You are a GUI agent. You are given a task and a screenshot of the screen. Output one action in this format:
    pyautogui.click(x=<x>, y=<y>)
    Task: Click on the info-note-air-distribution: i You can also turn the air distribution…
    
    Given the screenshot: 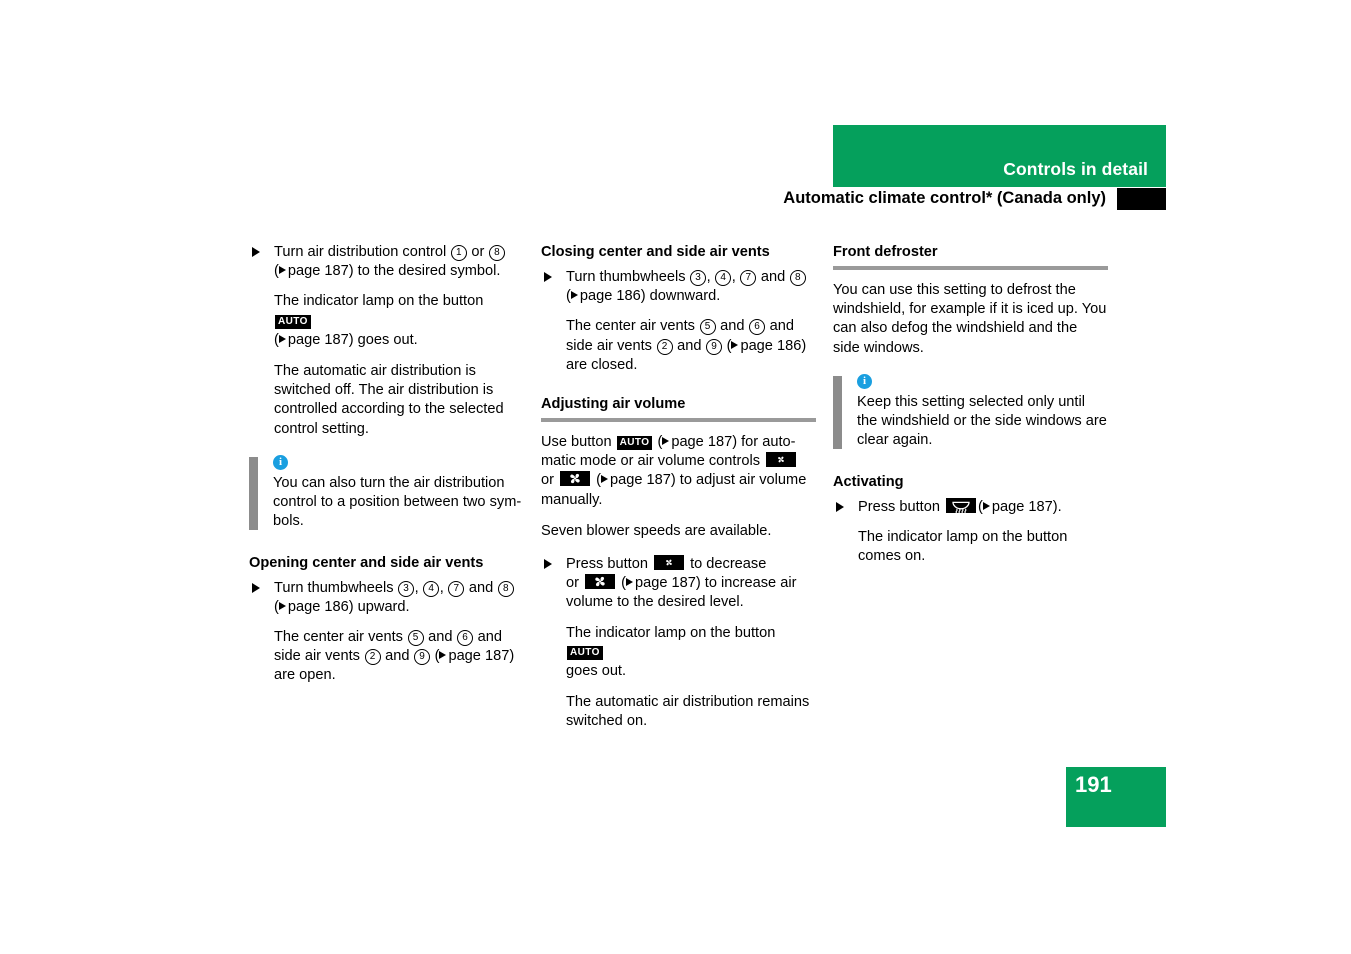 What is the action you would take?
    pyautogui.click(x=386, y=493)
    